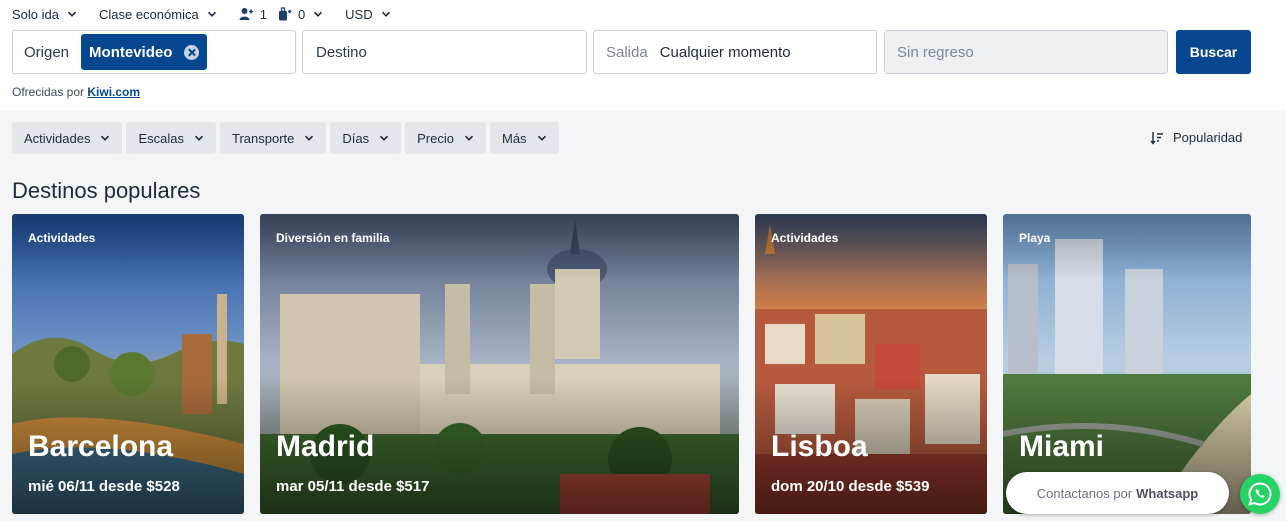 This screenshot has width=1286, height=521. I want to click on trip-type-label: Solo ida, so click(35, 14).